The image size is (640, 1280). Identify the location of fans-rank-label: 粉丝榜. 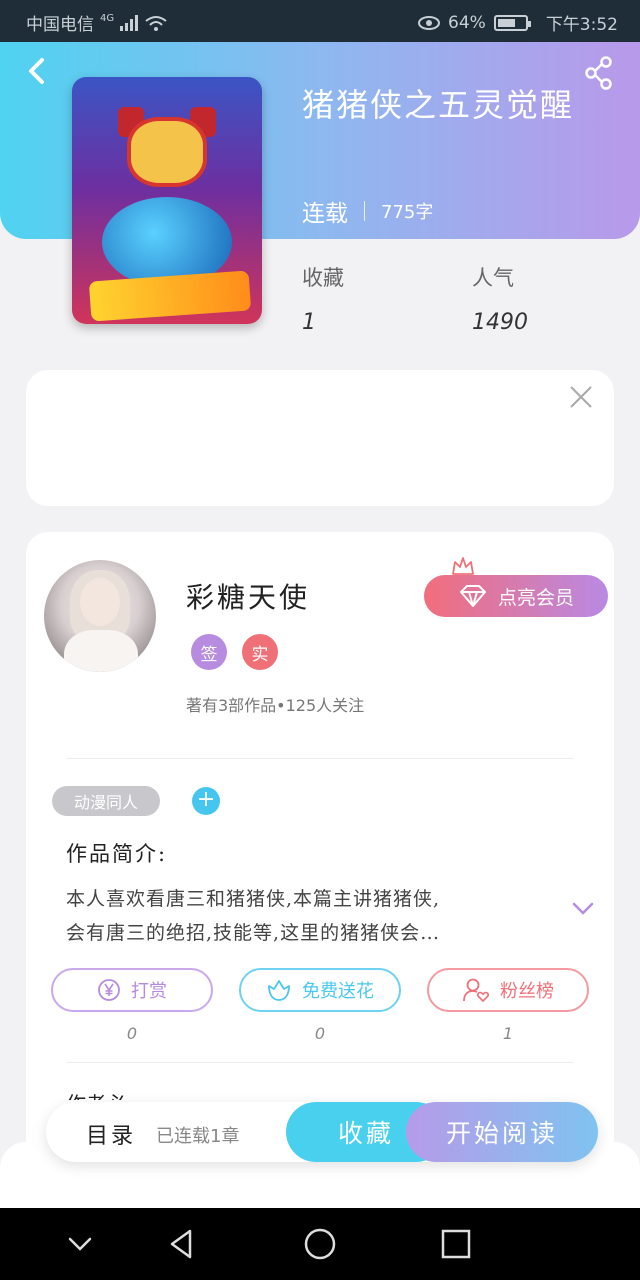
(527, 991).